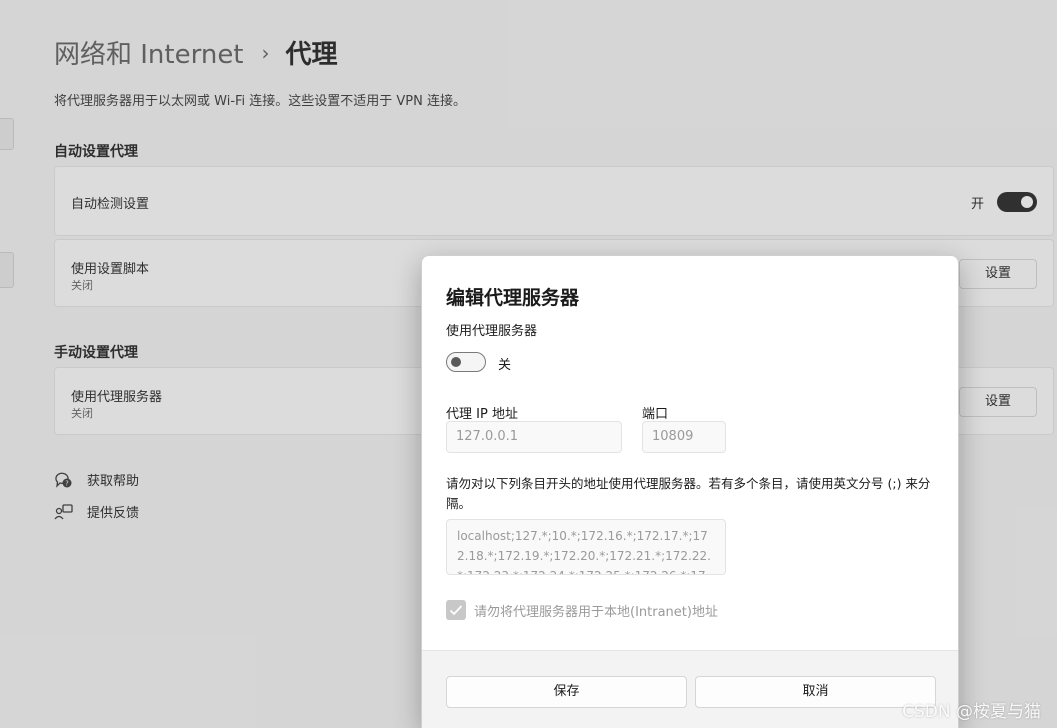 The width and height of the screenshot is (1057, 728). I want to click on port-input: 10809, so click(684, 437).